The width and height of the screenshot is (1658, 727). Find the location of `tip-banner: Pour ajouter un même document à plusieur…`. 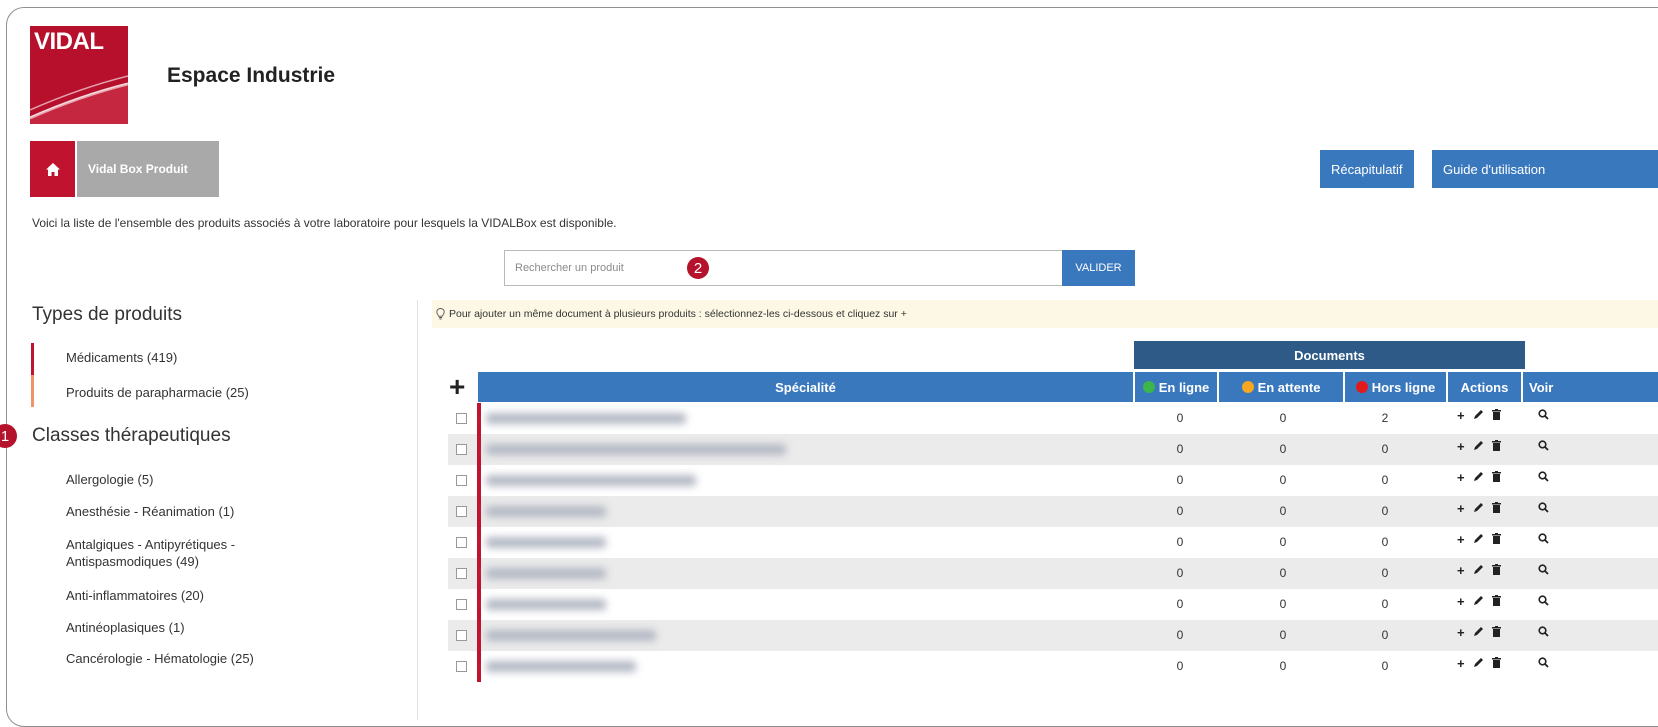

tip-banner: Pour ajouter un même document à plusieur… is located at coordinates (1045, 314).